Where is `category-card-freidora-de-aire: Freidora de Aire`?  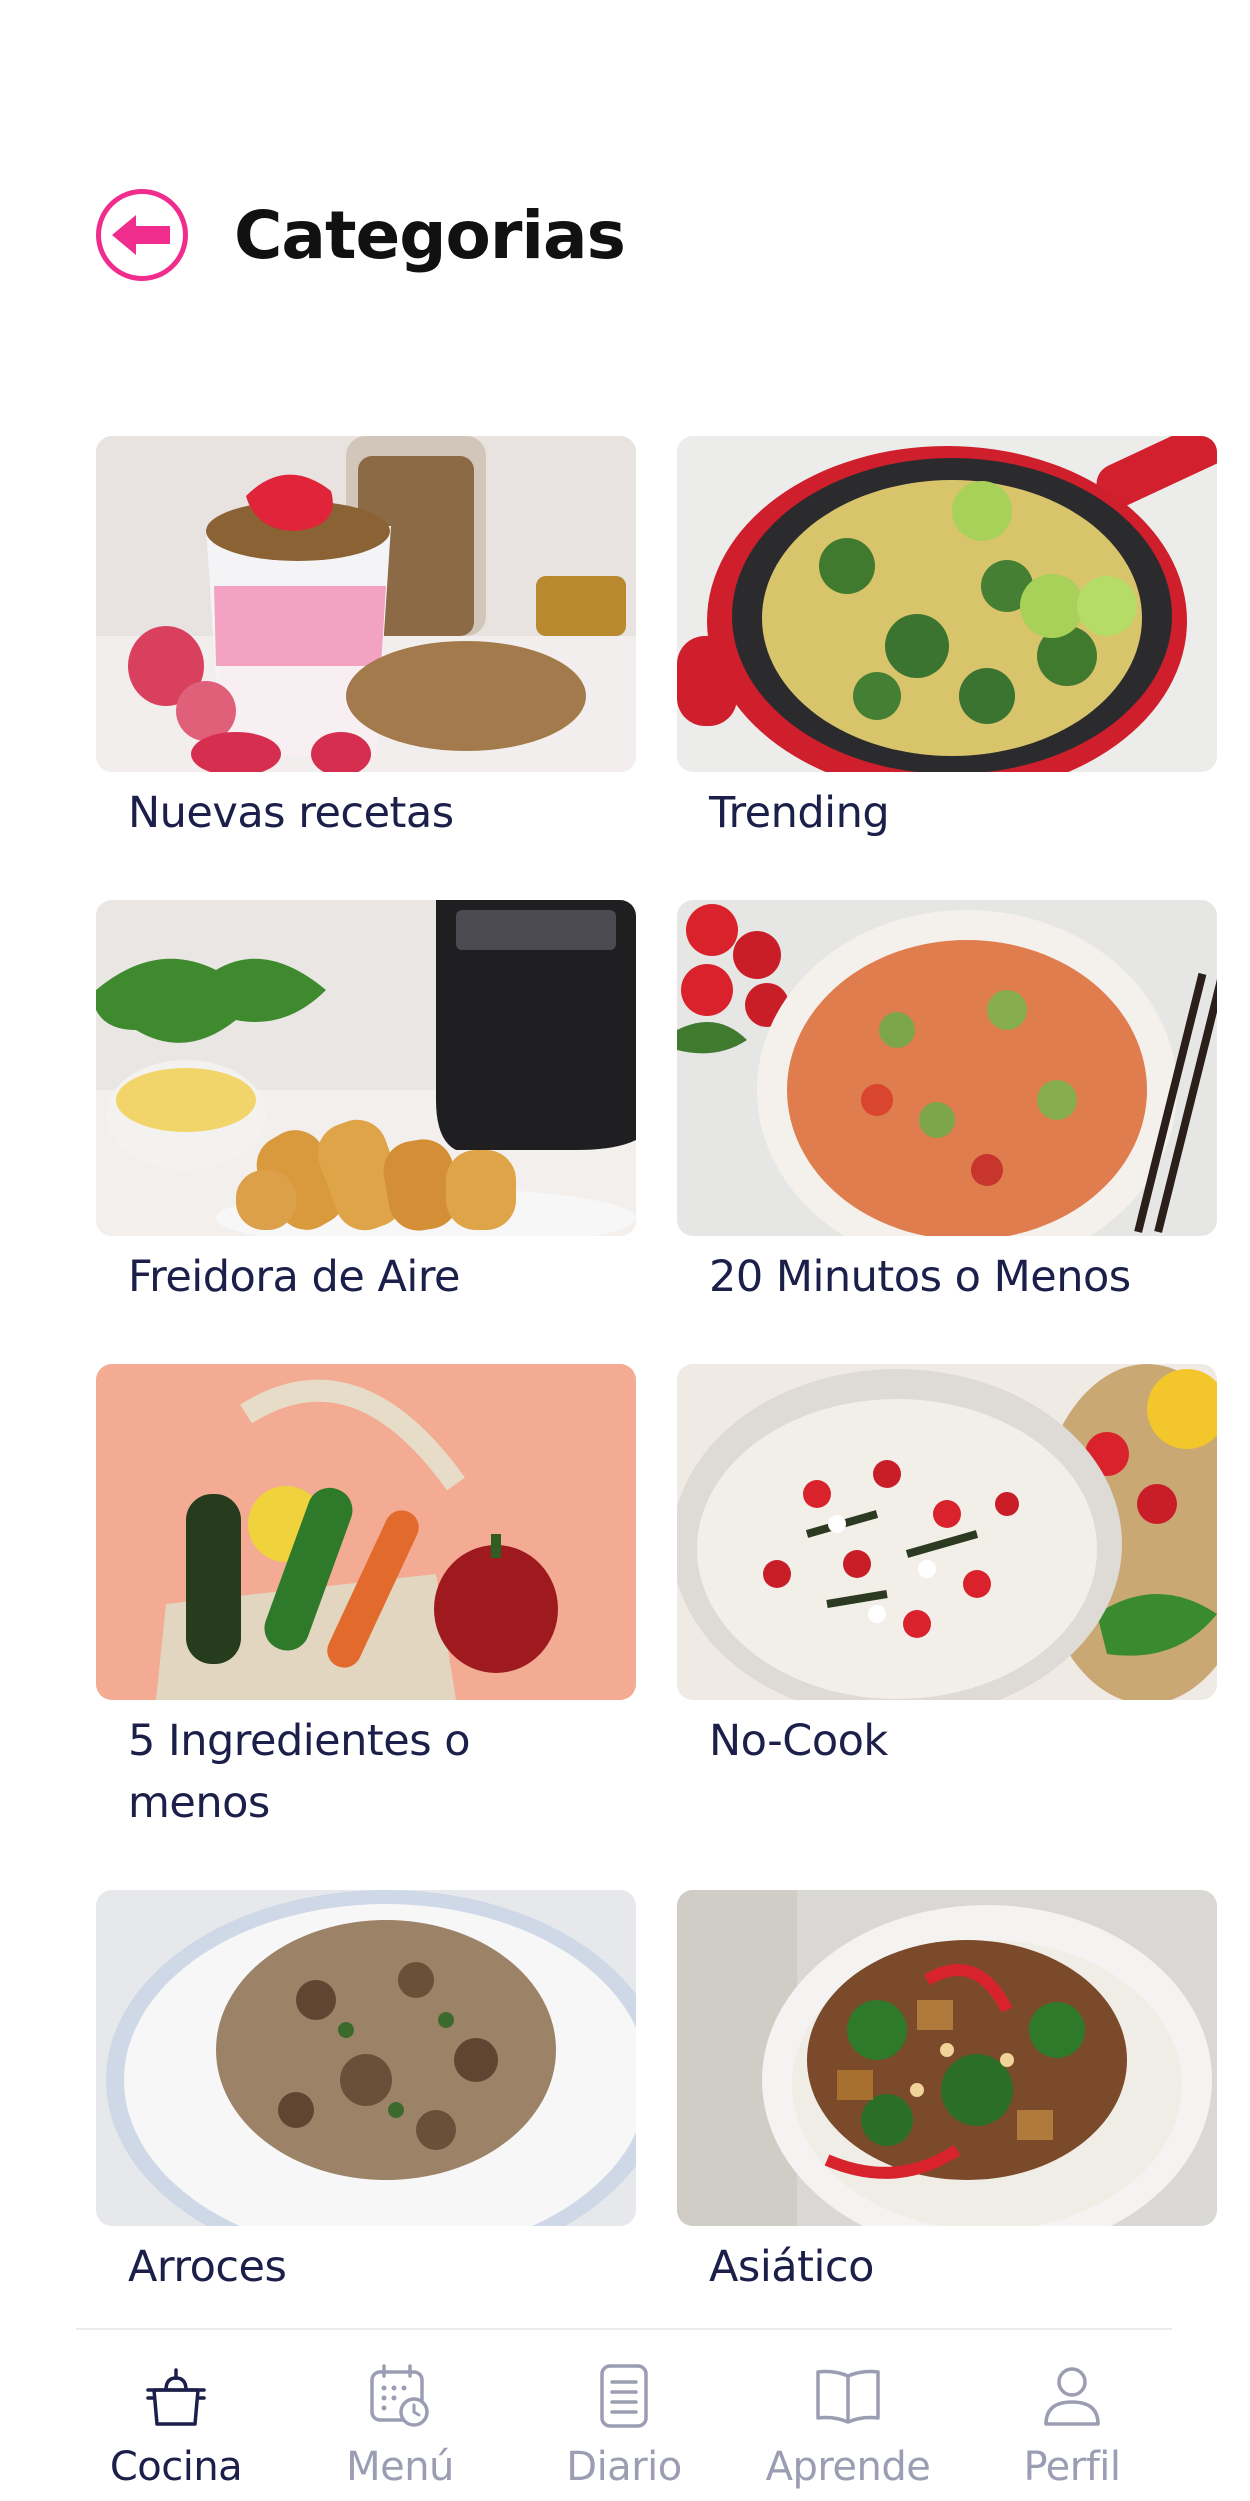
category-card-freidora-de-aire: Freidora de Aire is located at coordinates (366, 1132).